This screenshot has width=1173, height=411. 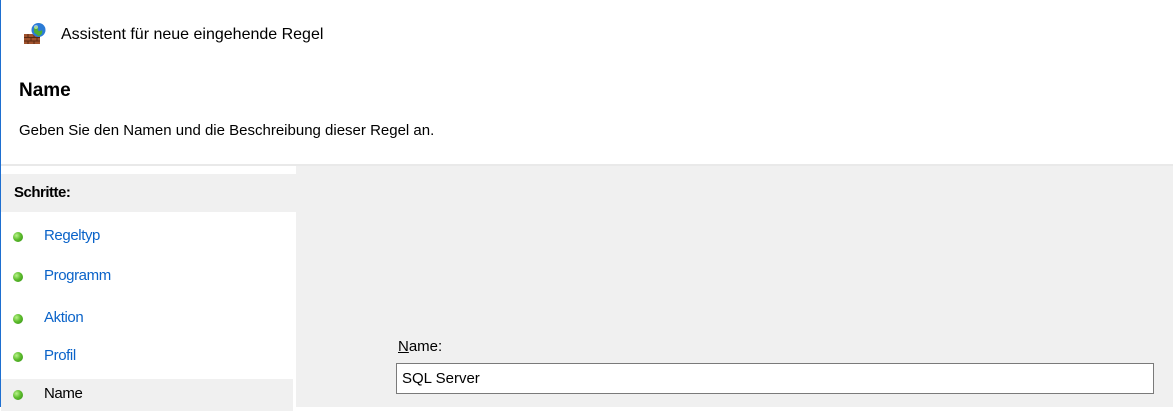 I want to click on step-label: Name, so click(x=63, y=393).